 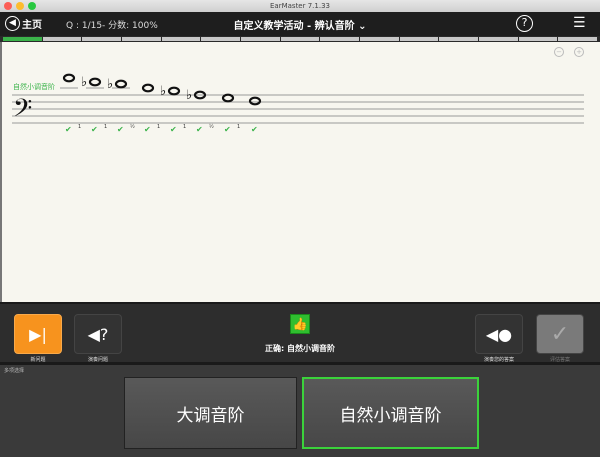 What do you see at coordinates (298, 101) in the screenshot?
I see `staff-notation: 𝄢 ♭ ♭ ♭ ♭` at bounding box center [298, 101].